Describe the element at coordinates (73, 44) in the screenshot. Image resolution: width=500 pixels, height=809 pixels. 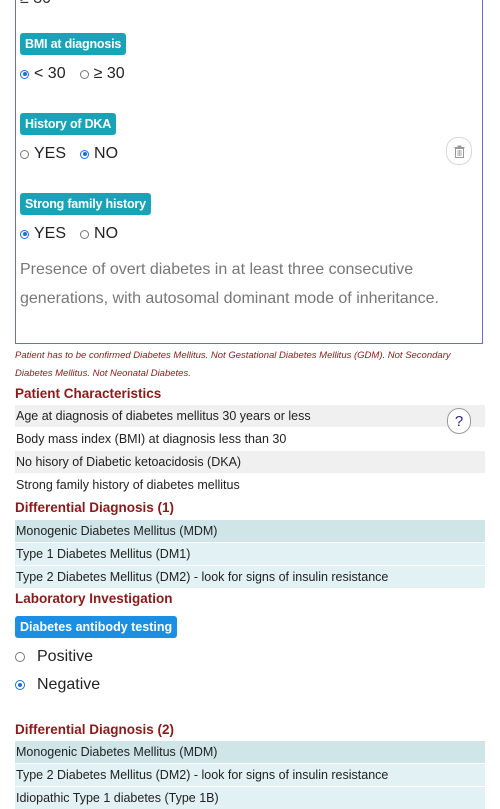
I see `bmi-label: BMI at diagnosis` at that location.